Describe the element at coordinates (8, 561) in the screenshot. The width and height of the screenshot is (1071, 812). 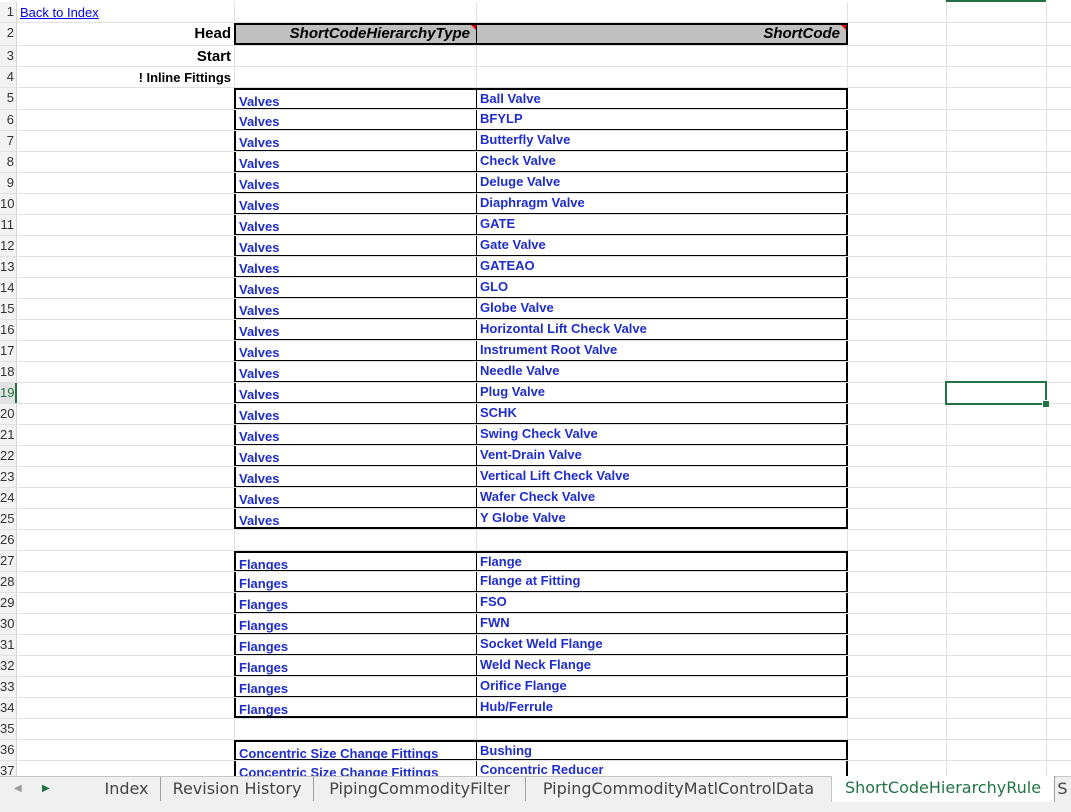
I see `row-header: 27` at that location.